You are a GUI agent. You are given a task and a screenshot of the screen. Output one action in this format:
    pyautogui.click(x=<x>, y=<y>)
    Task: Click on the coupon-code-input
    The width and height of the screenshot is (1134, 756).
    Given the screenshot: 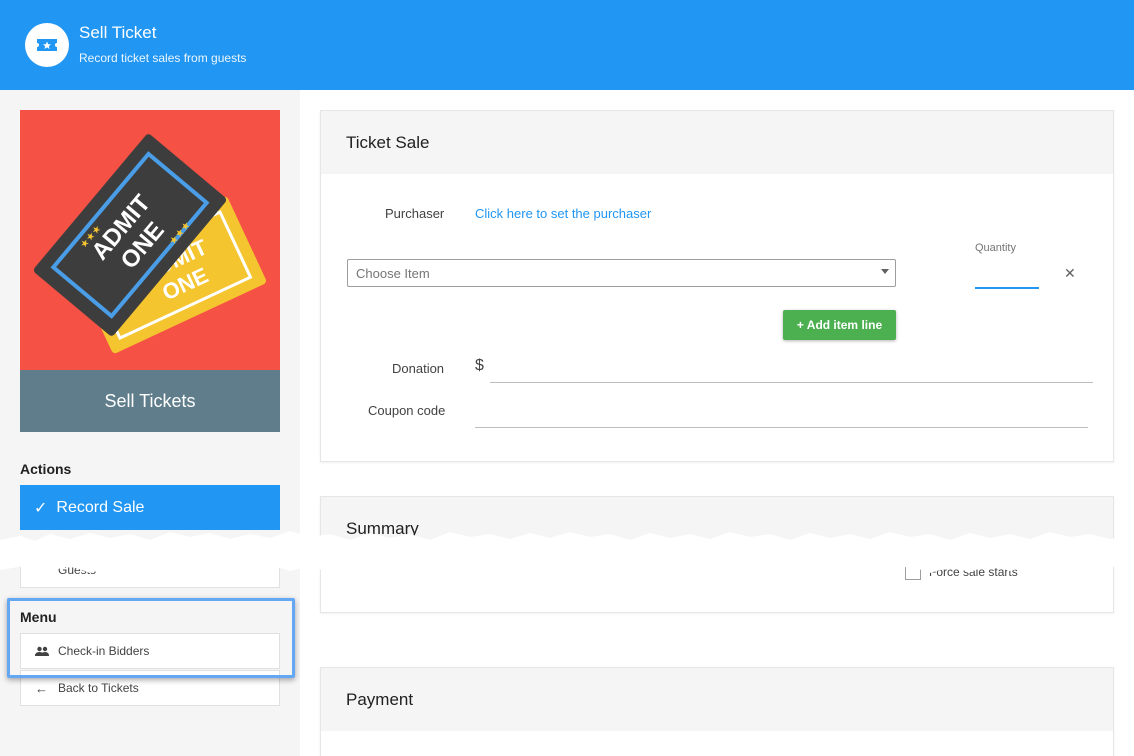 What is the action you would take?
    pyautogui.click(x=781, y=413)
    